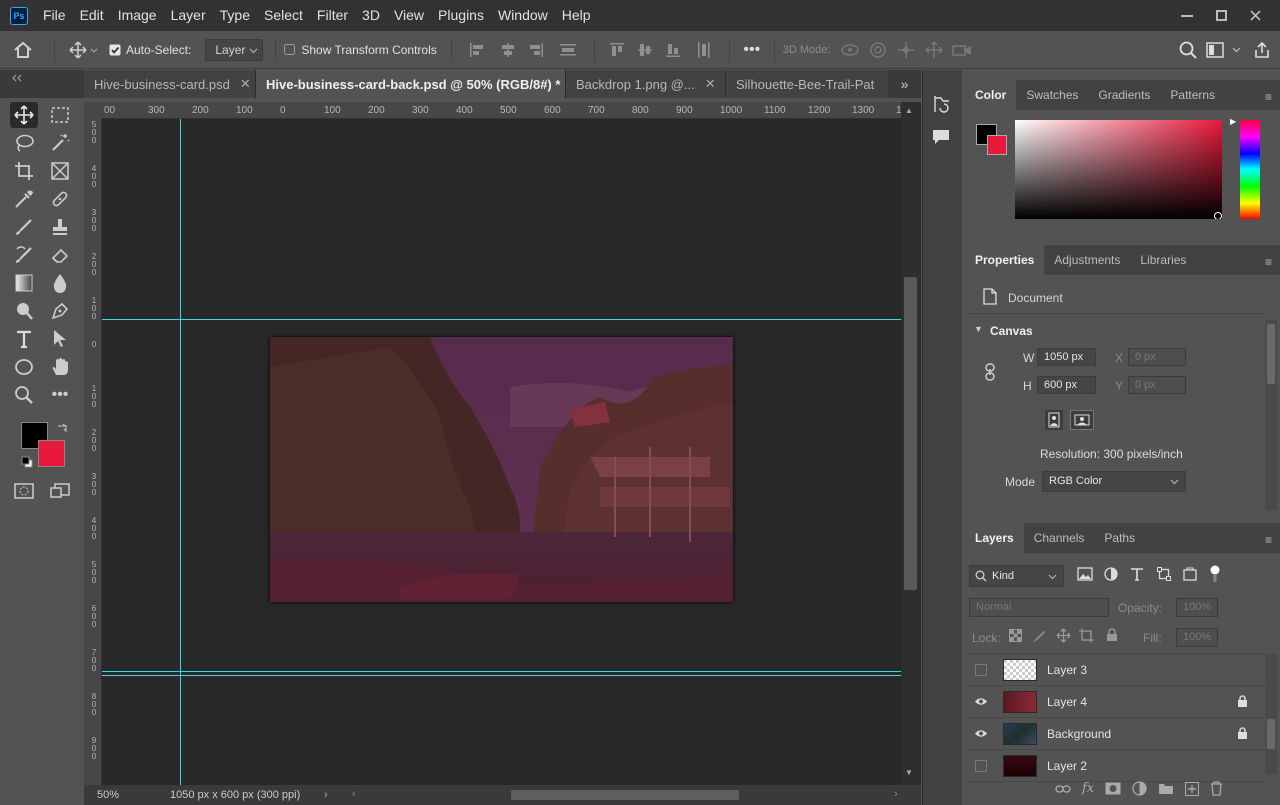  What do you see at coordinates (409, 15) in the screenshot?
I see `menu-view: View` at bounding box center [409, 15].